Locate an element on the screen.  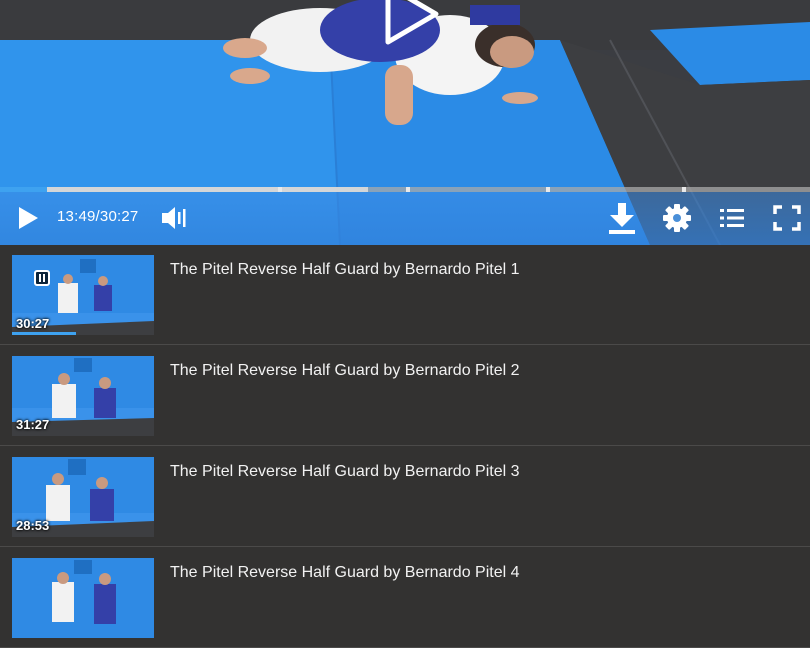
current-time: 13:49 is located at coordinates (76, 216).